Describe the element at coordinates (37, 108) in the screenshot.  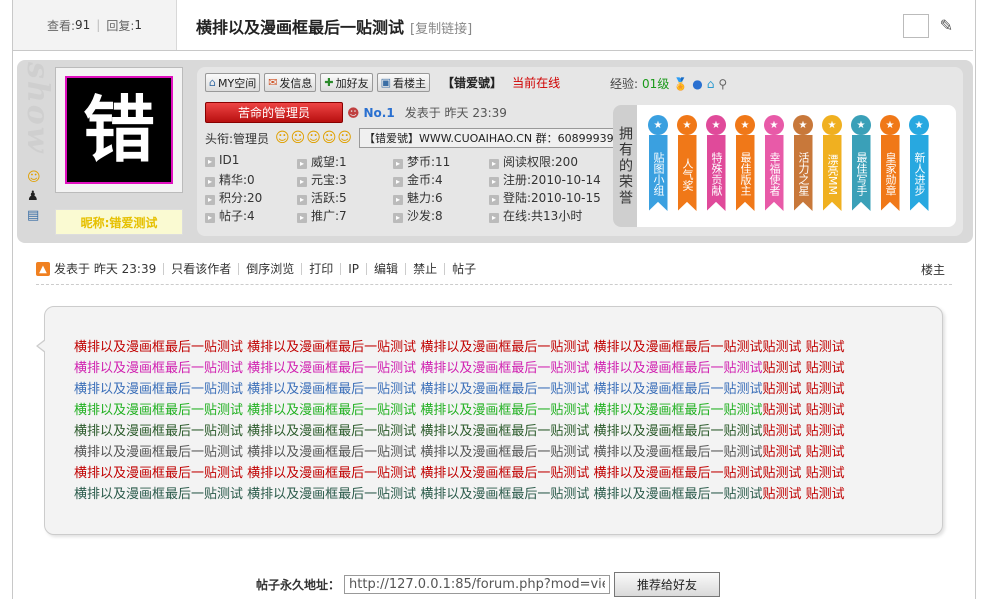
I see `show-watermark: show` at that location.